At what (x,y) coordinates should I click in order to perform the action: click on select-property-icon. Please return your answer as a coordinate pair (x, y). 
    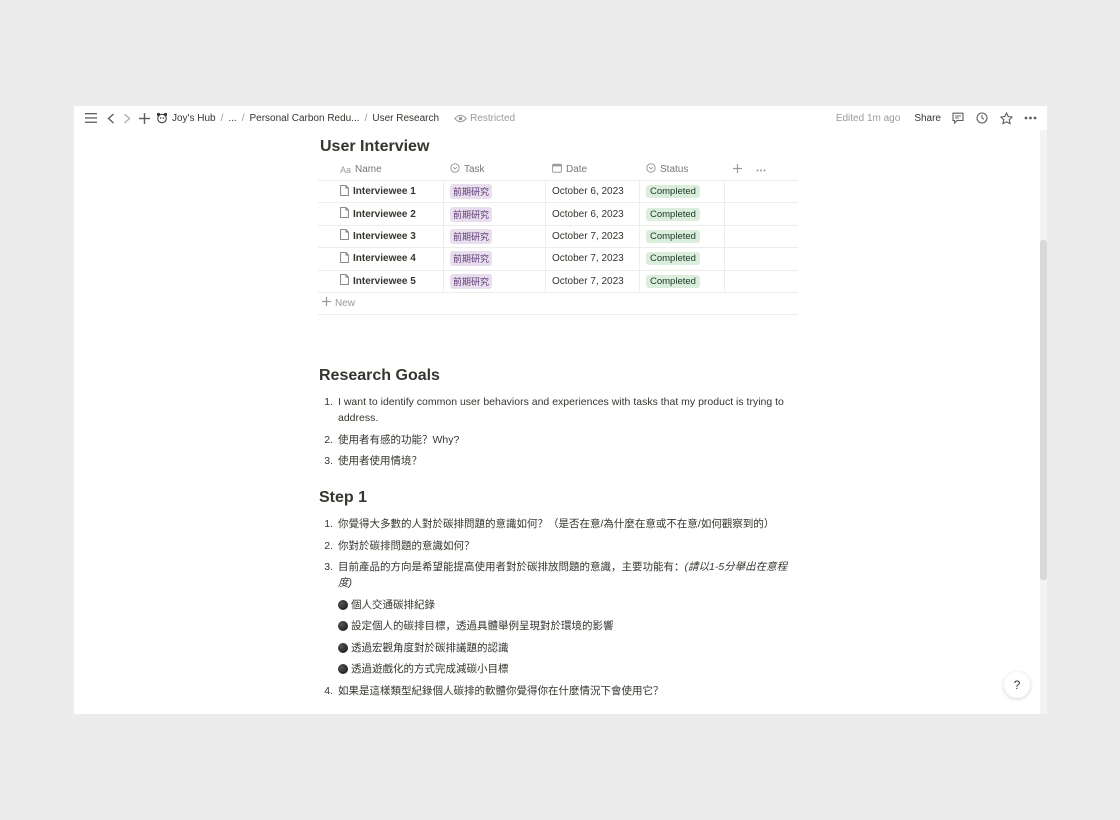
    Looking at the image, I should click on (455, 169).